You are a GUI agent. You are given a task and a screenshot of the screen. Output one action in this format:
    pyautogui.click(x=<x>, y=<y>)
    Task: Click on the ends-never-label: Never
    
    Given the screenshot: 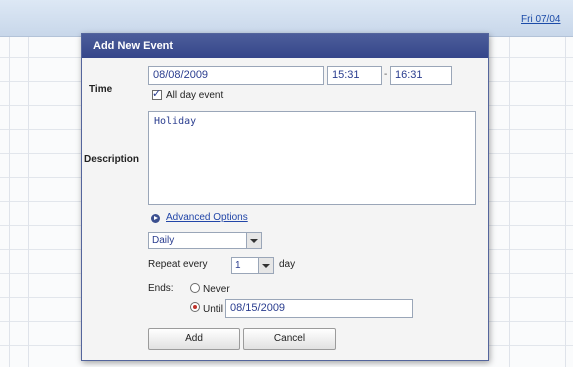 What is the action you would take?
    pyautogui.click(x=216, y=289)
    